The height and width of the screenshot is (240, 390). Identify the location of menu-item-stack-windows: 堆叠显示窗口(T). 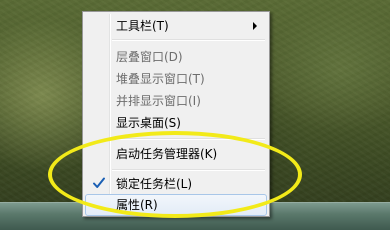
(176, 79).